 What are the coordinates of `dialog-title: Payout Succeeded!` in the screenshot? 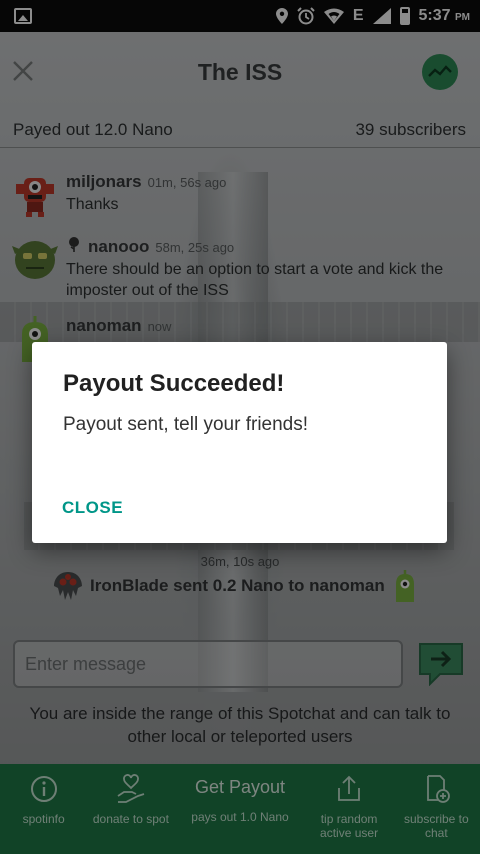 It's located at (174, 383).